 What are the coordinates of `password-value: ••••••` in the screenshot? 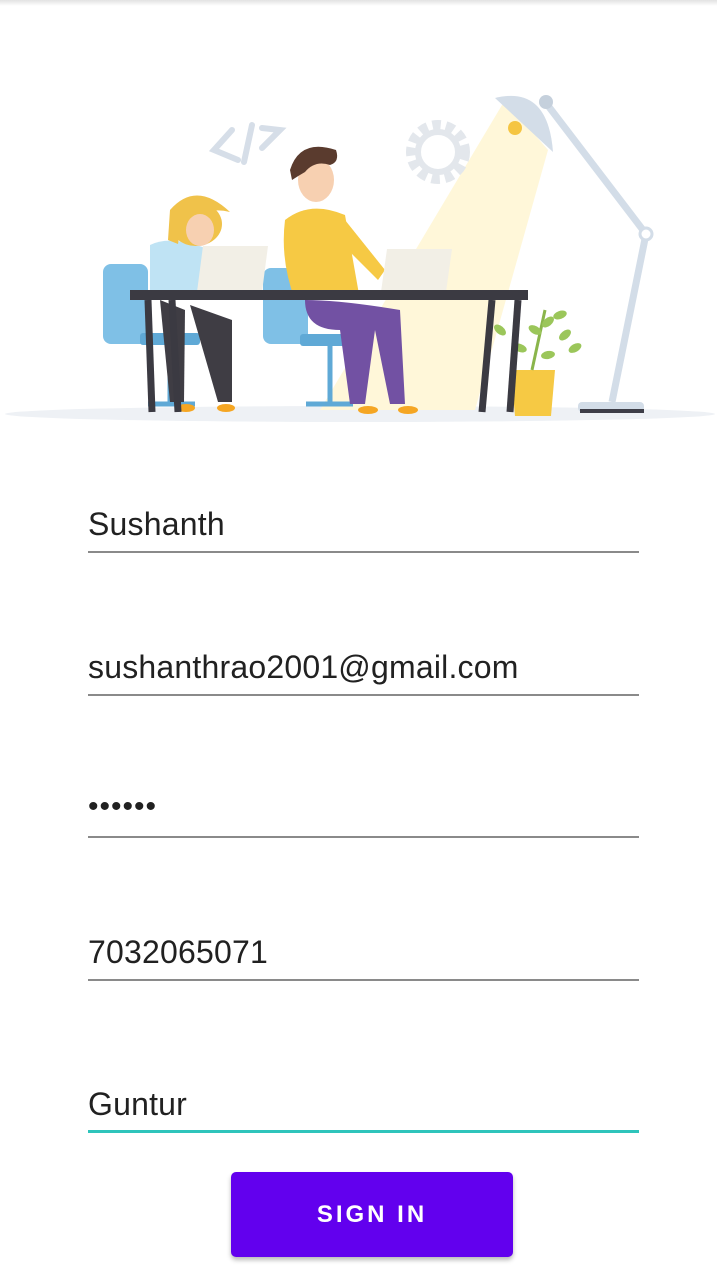 It's located at (123, 806).